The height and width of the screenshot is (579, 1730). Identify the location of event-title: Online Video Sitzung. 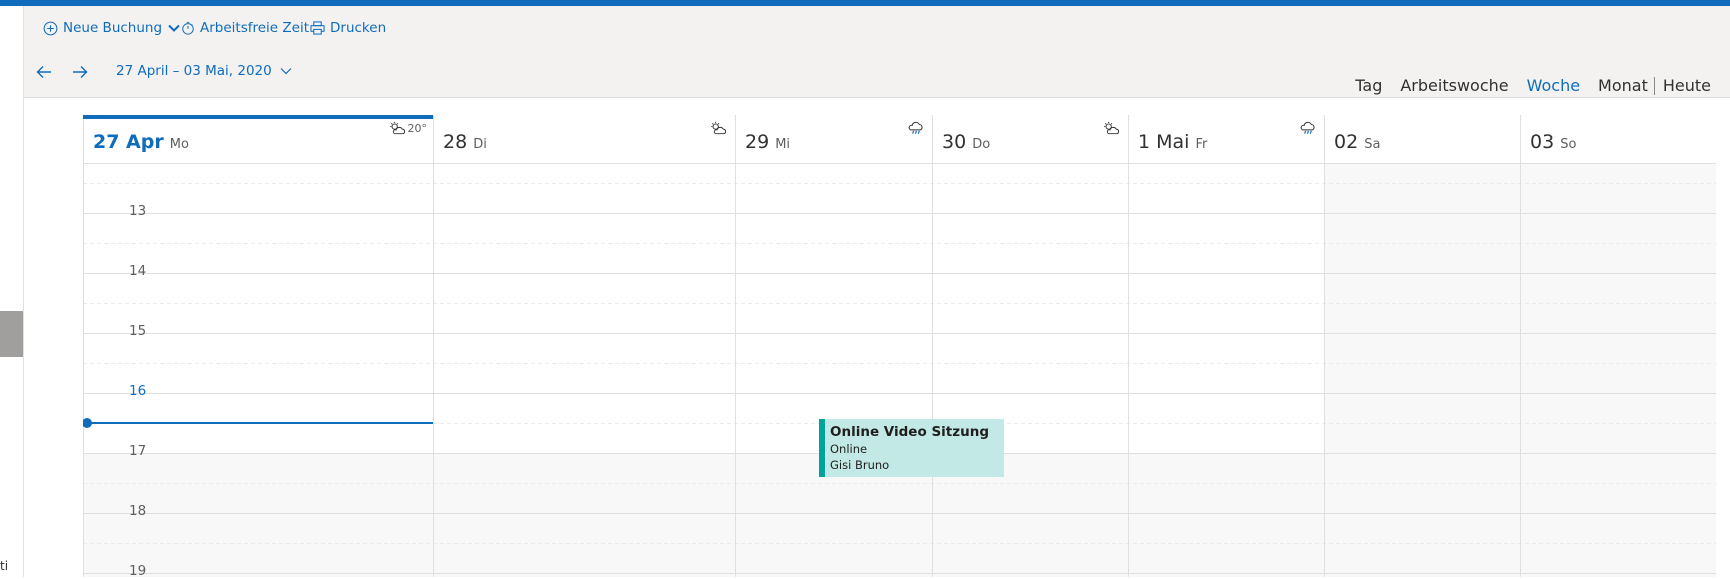
(909, 432).